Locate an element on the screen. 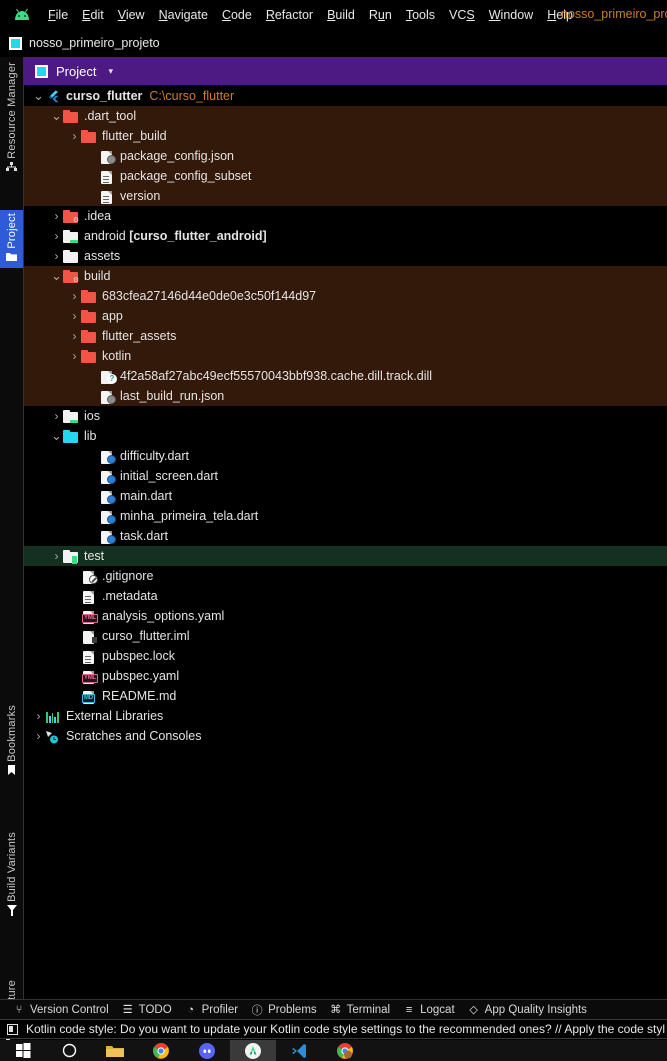 The height and width of the screenshot is (1061, 667). dart-file-icon is located at coordinates (107, 536).